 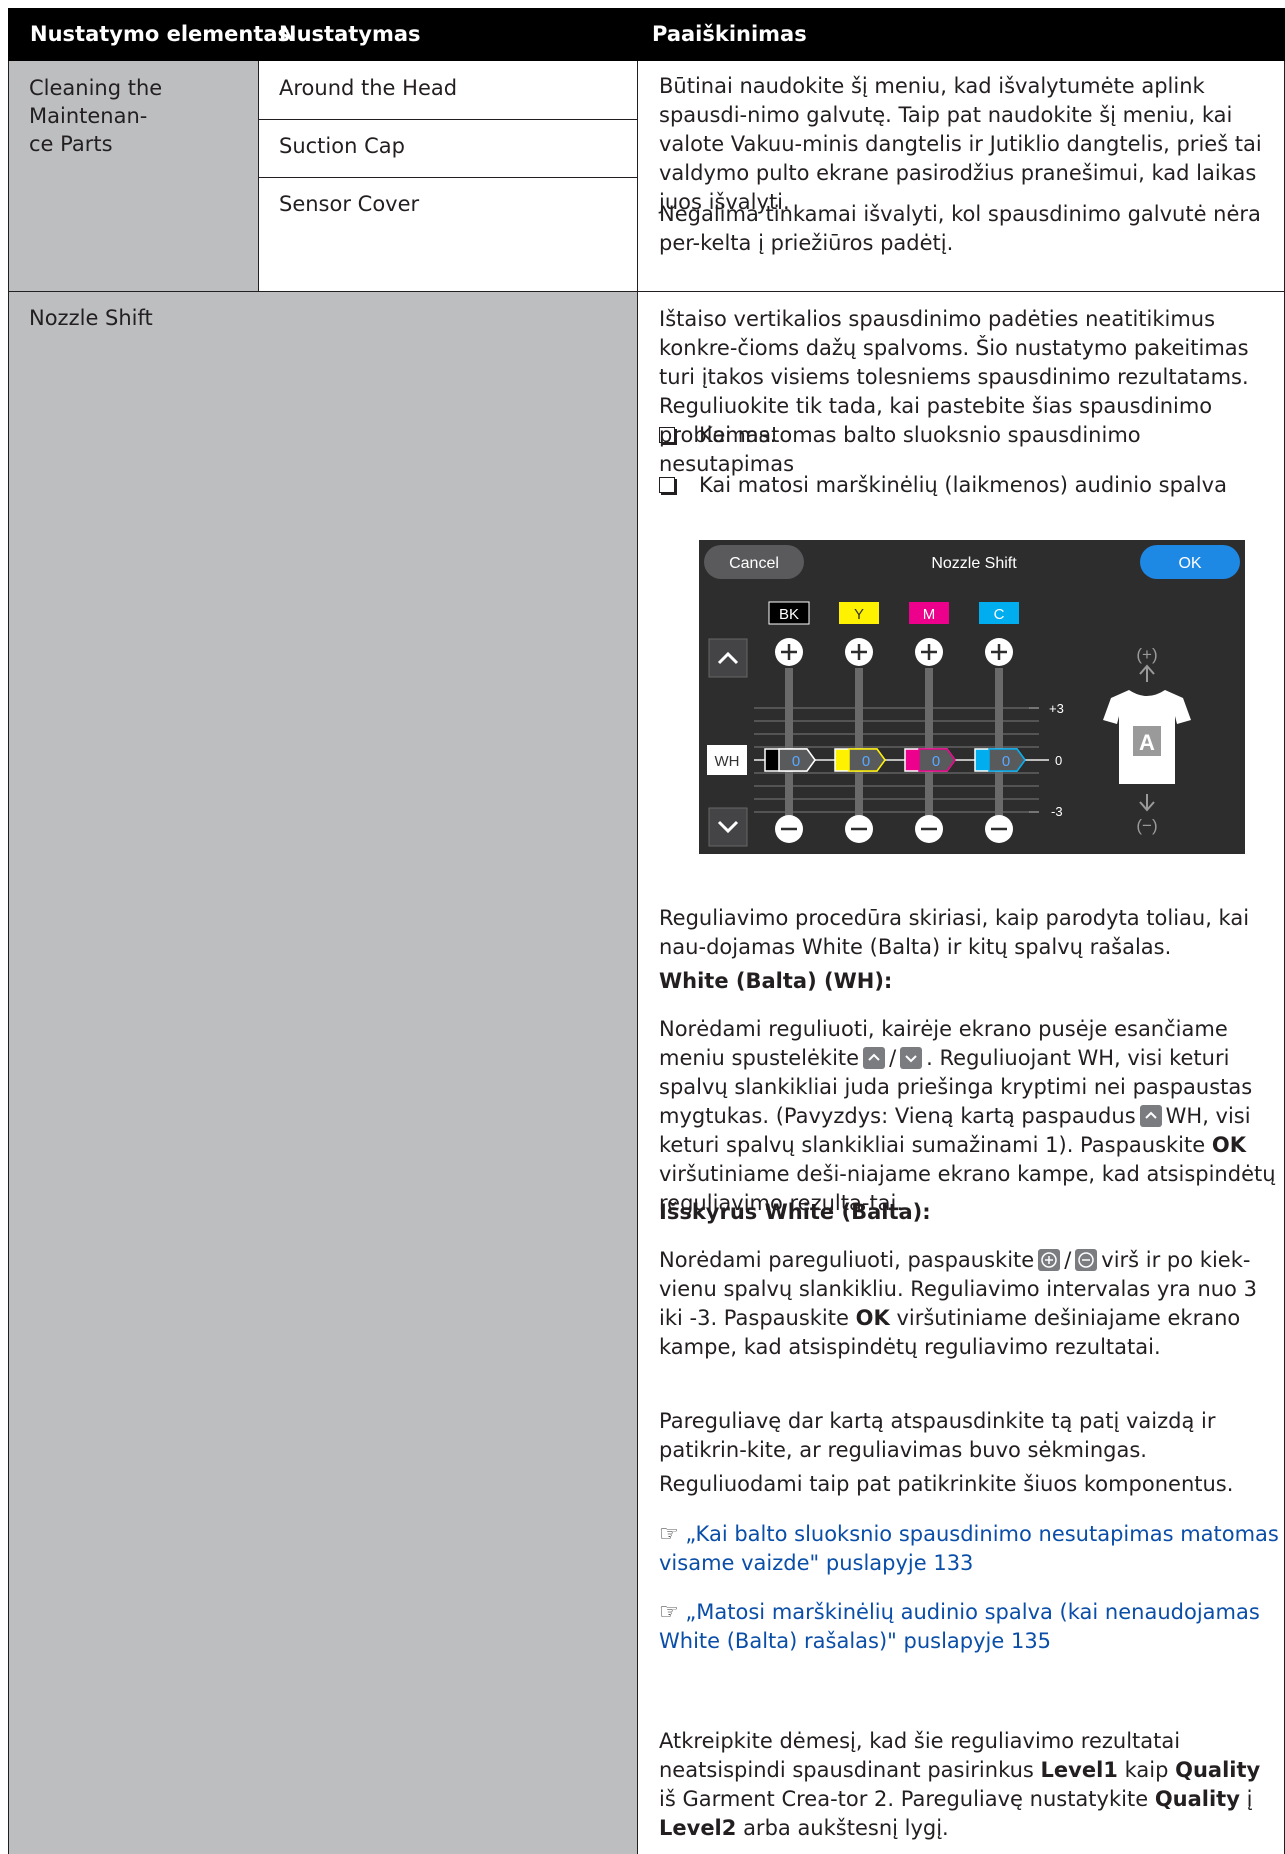 What do you see at coordinates (728, 827) in the screenshot?
I see `down-button` at bounding box center [728, 827].